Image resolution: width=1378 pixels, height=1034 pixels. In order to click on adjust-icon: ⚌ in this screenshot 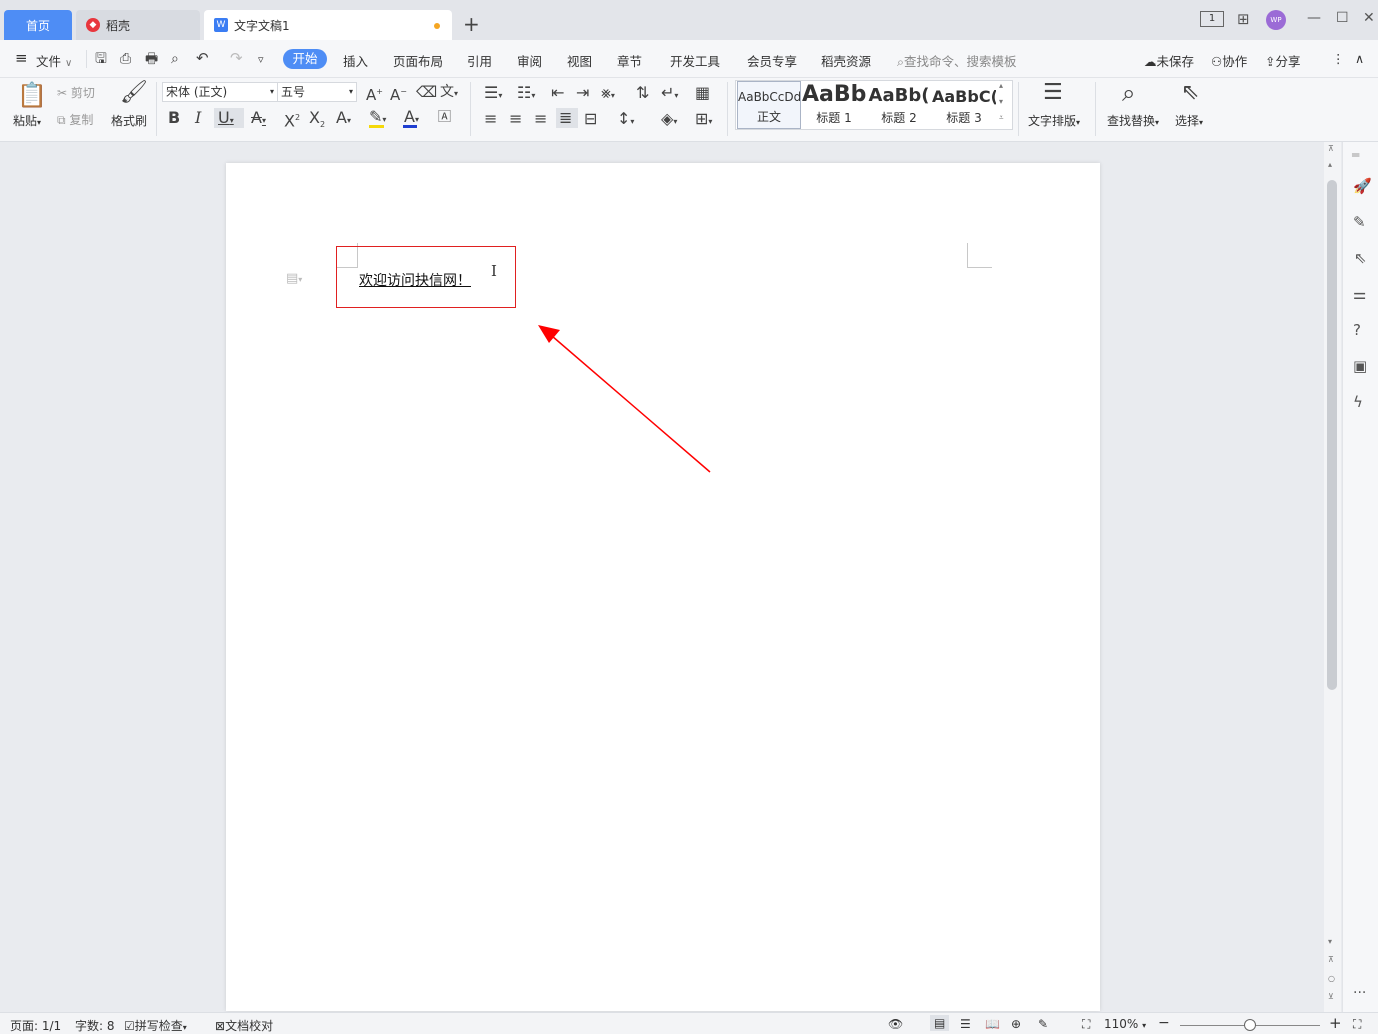, I will do `click(1359, 294)`.